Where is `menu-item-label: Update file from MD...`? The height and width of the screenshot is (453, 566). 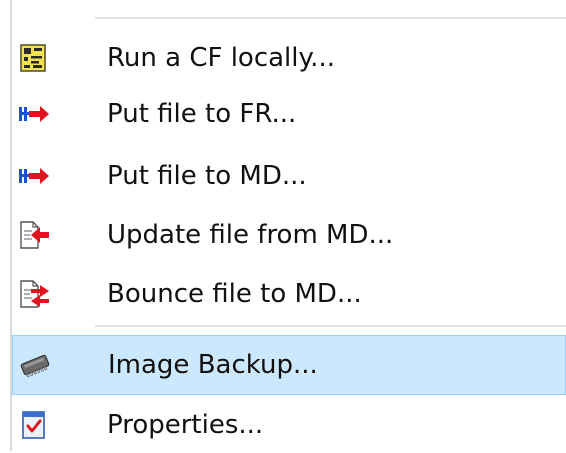
menu-item-label: Update file from MD... is located at coordinates (250, 235).